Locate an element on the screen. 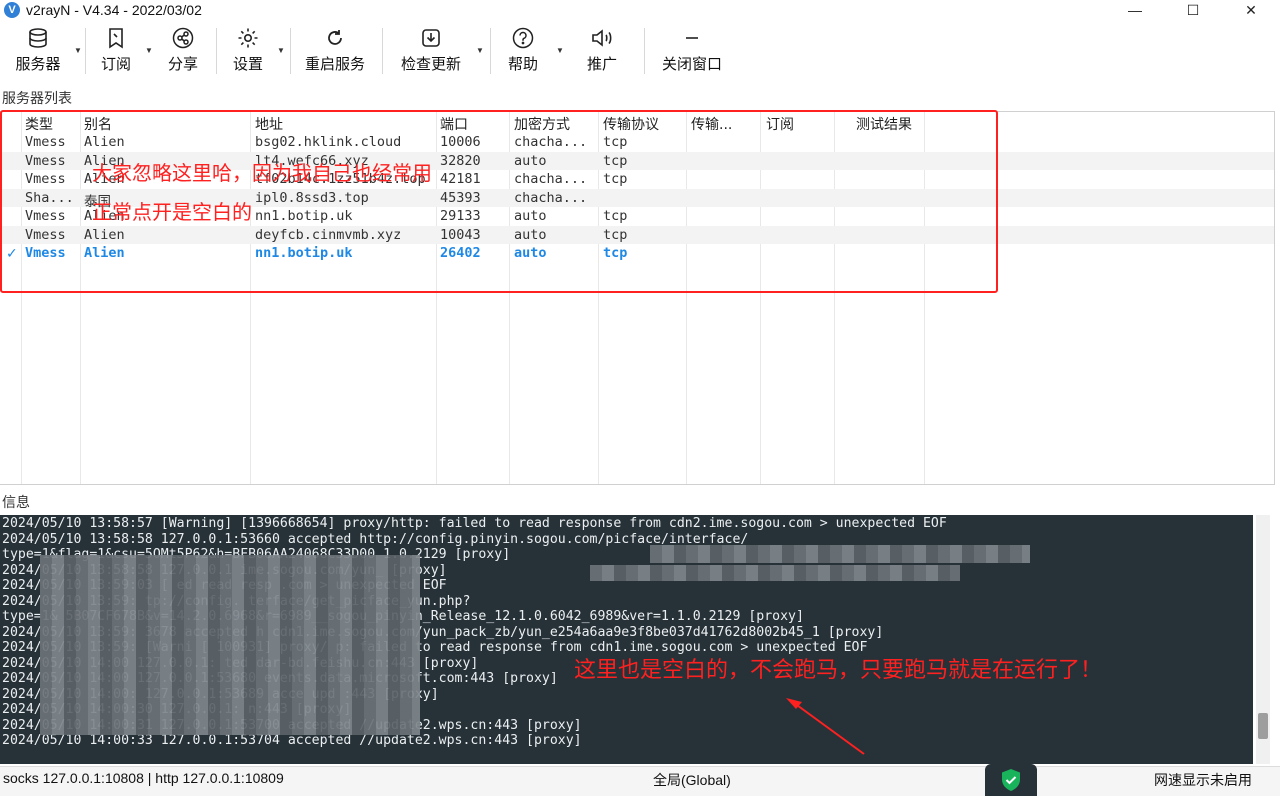 The width and height of the screenshot is (1280, 796). close-window-button: 关闭窗口 is located at coordinates (692, 50).